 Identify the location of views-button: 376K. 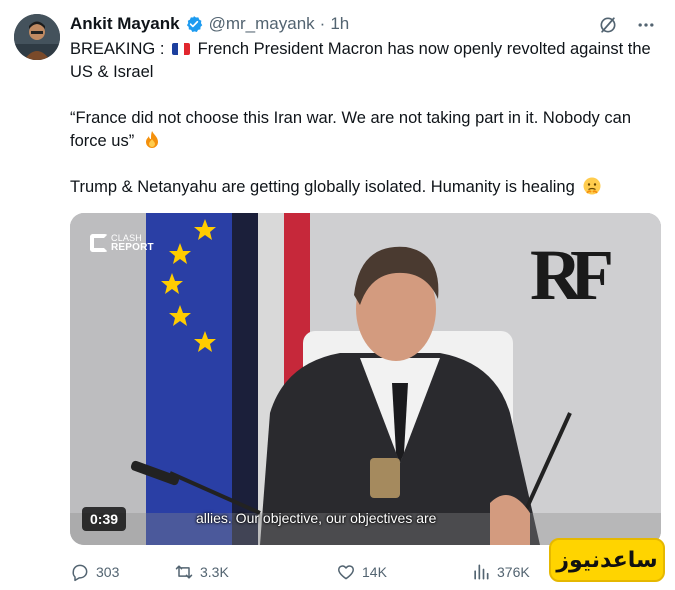
(500, 572).